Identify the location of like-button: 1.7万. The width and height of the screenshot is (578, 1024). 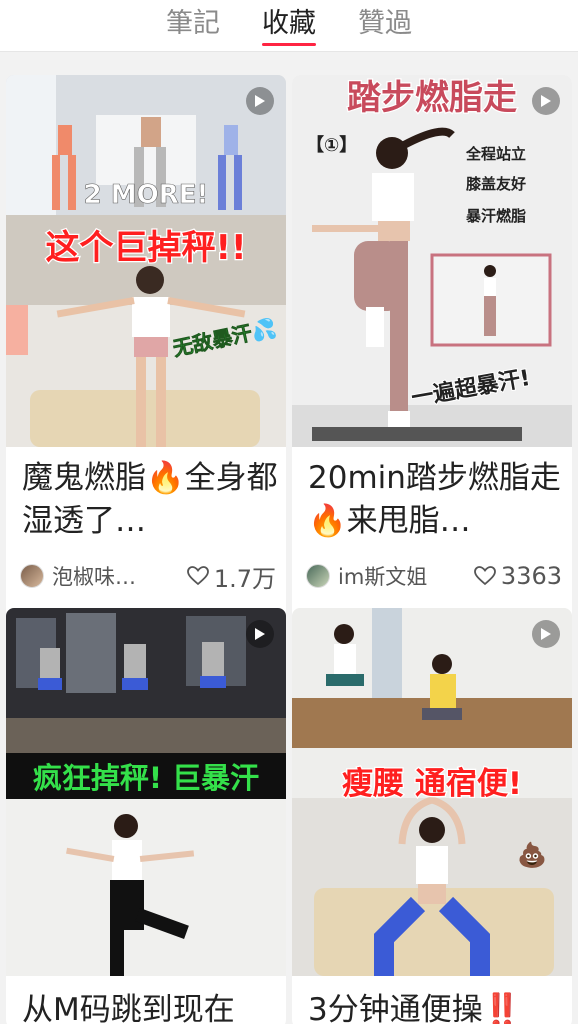
(231, 576).